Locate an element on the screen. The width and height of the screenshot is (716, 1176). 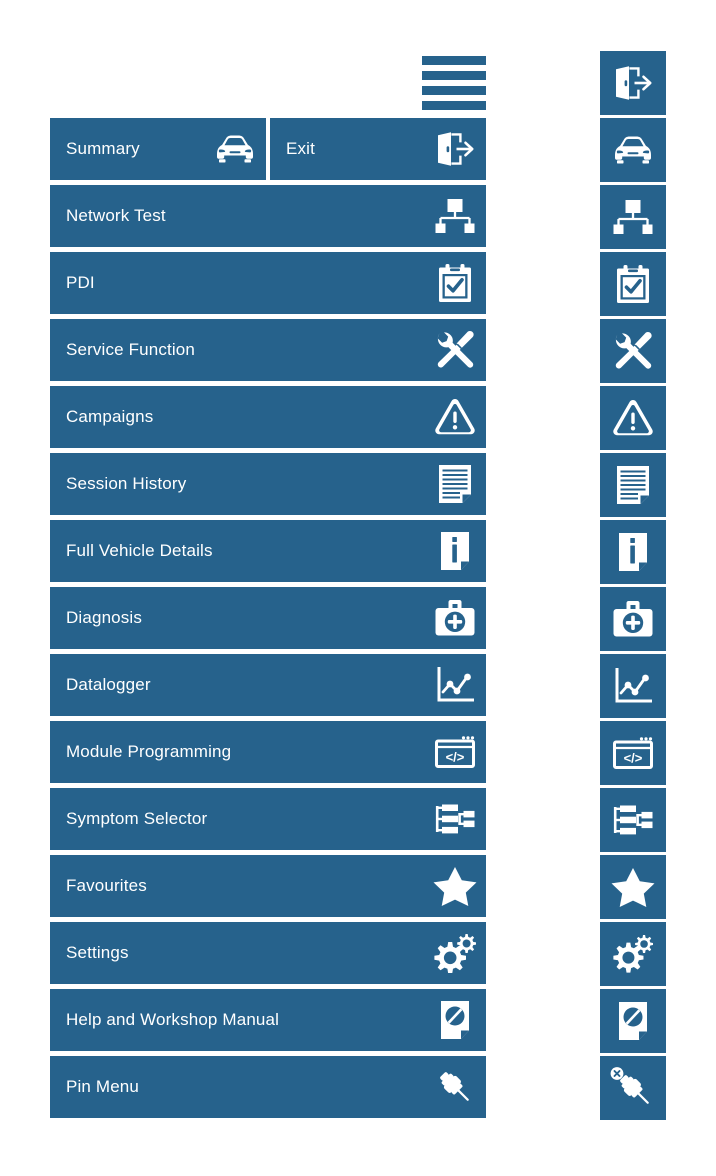
menu-item-label: Datalogger is located at coordinates (108, 684).